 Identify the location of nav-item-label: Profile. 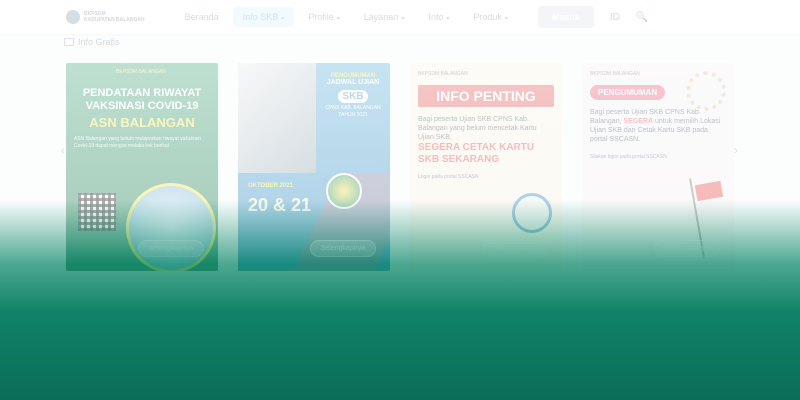
(321, 17).